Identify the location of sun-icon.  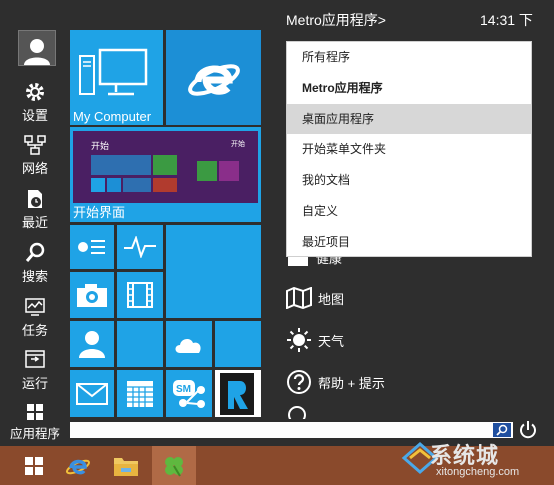
(299, 340).